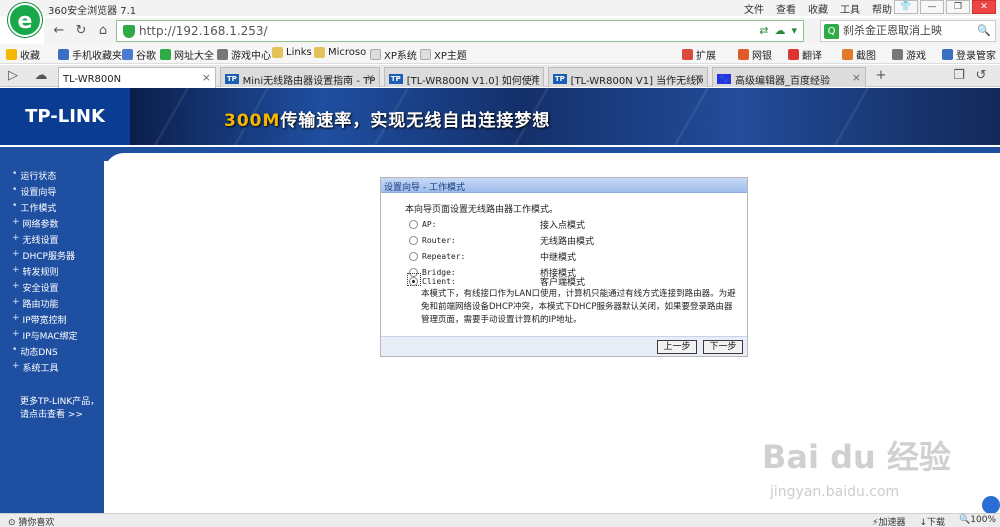 This screenshot has height=527, width=1000. What do you see at coordinates (34, 175) in the screenshot?
I see `sidebar-item-run-status: • 运行状态` at bounding box center [34, 175].